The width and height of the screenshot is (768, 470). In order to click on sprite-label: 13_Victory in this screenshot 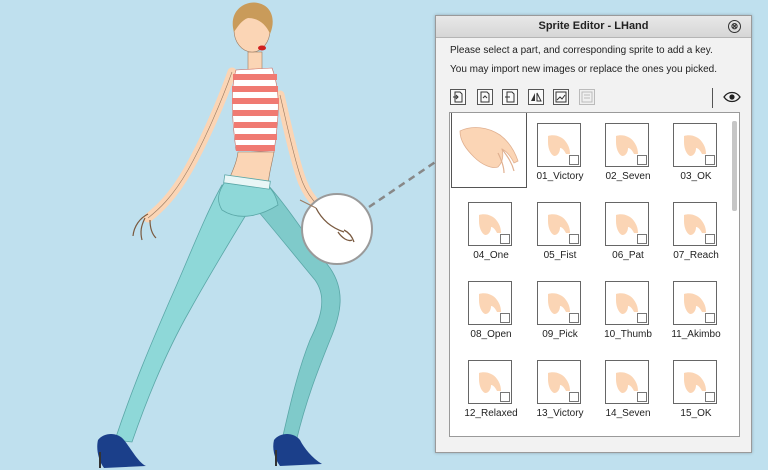, I will do `click(560, 413)`.